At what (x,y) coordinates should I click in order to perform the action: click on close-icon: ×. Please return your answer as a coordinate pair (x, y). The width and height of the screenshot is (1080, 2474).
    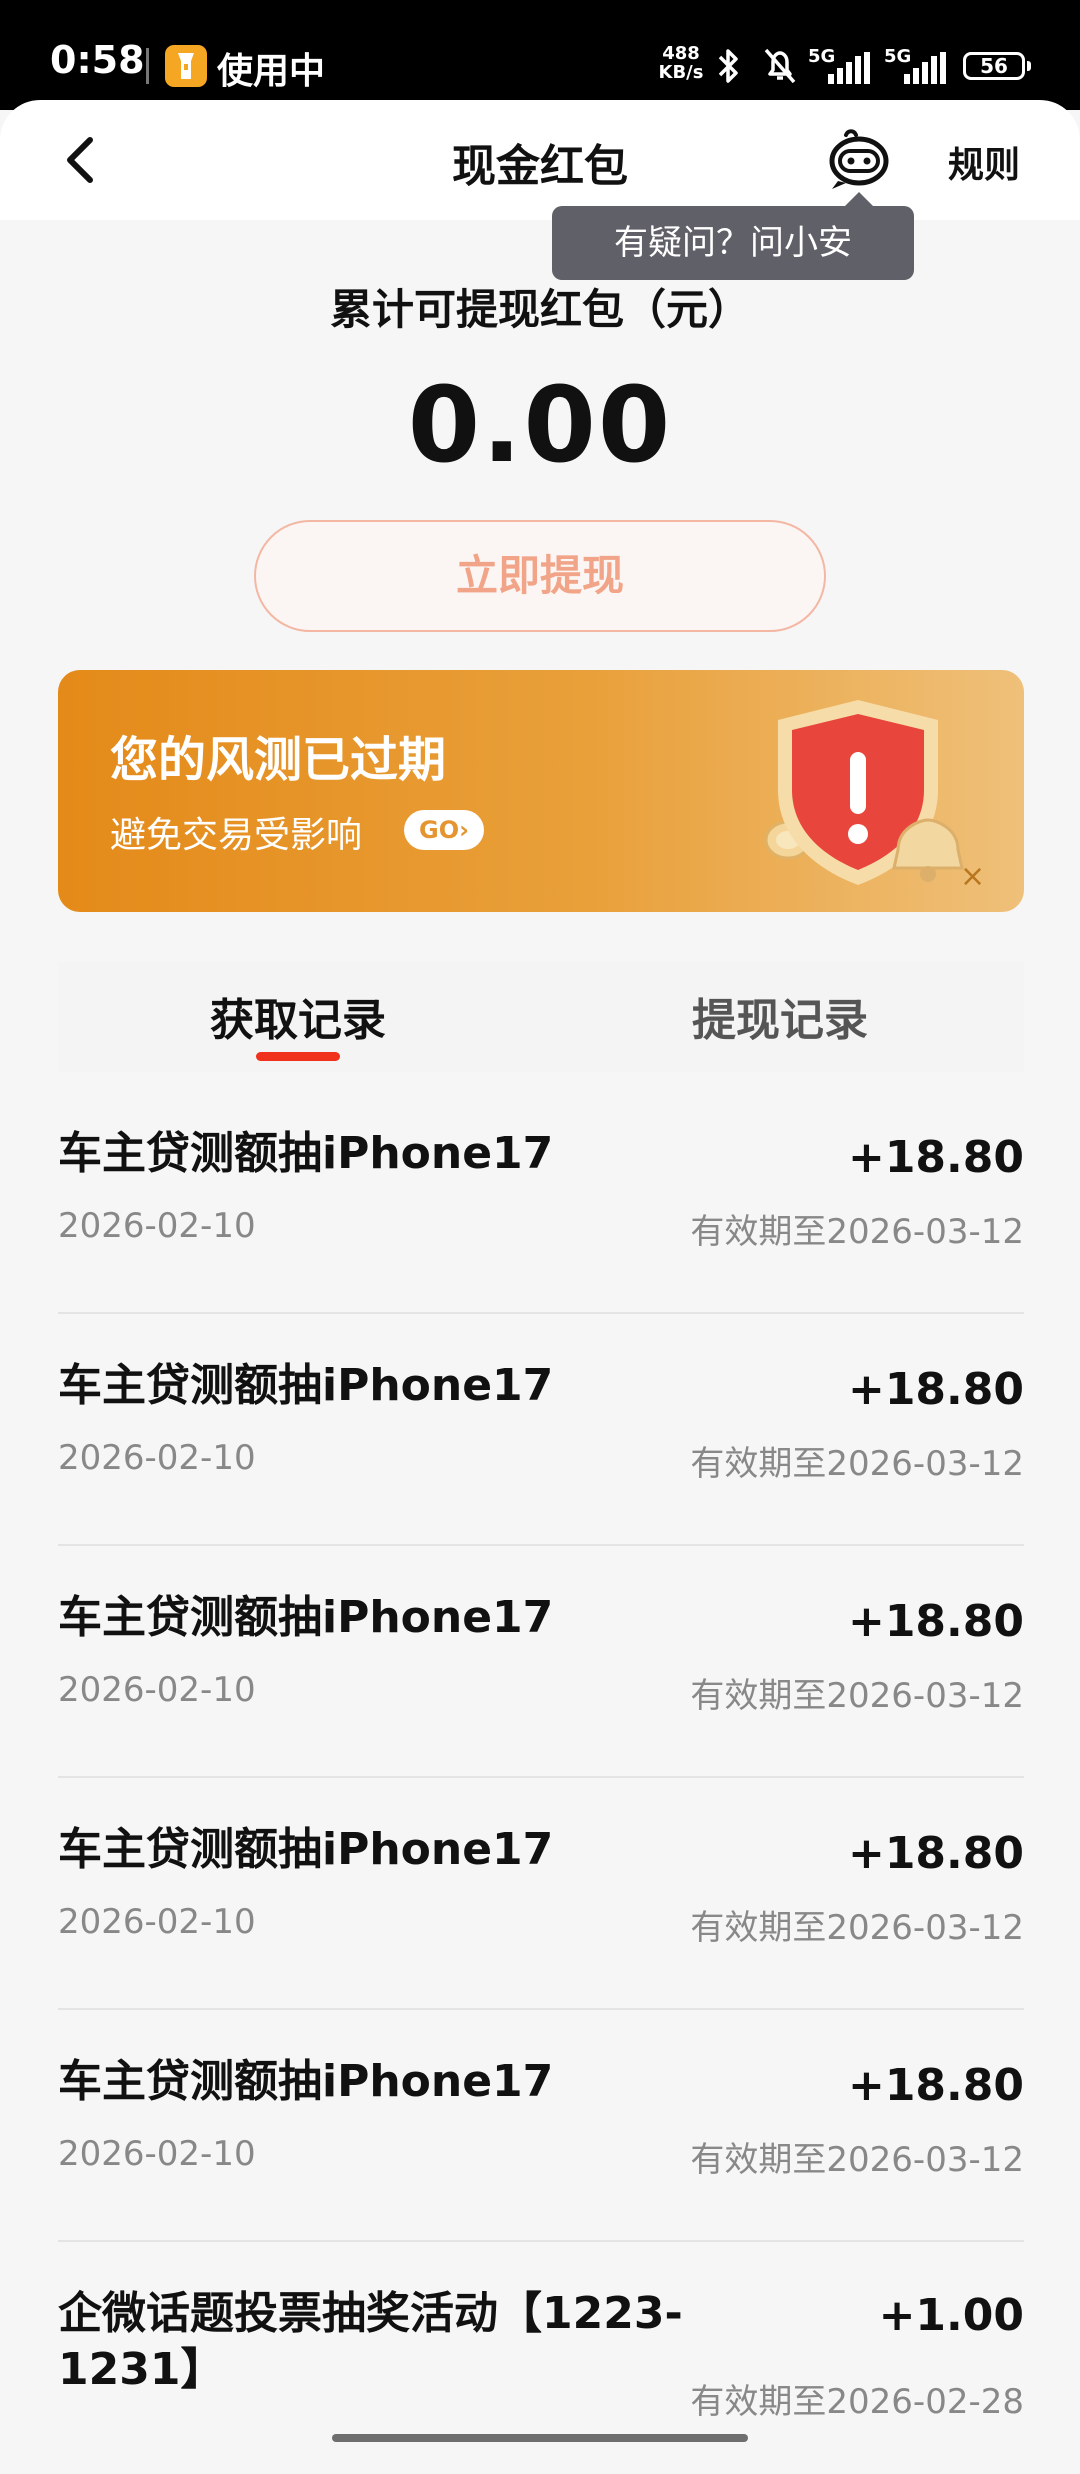
    Looking at the image, I should click on (972, 877).